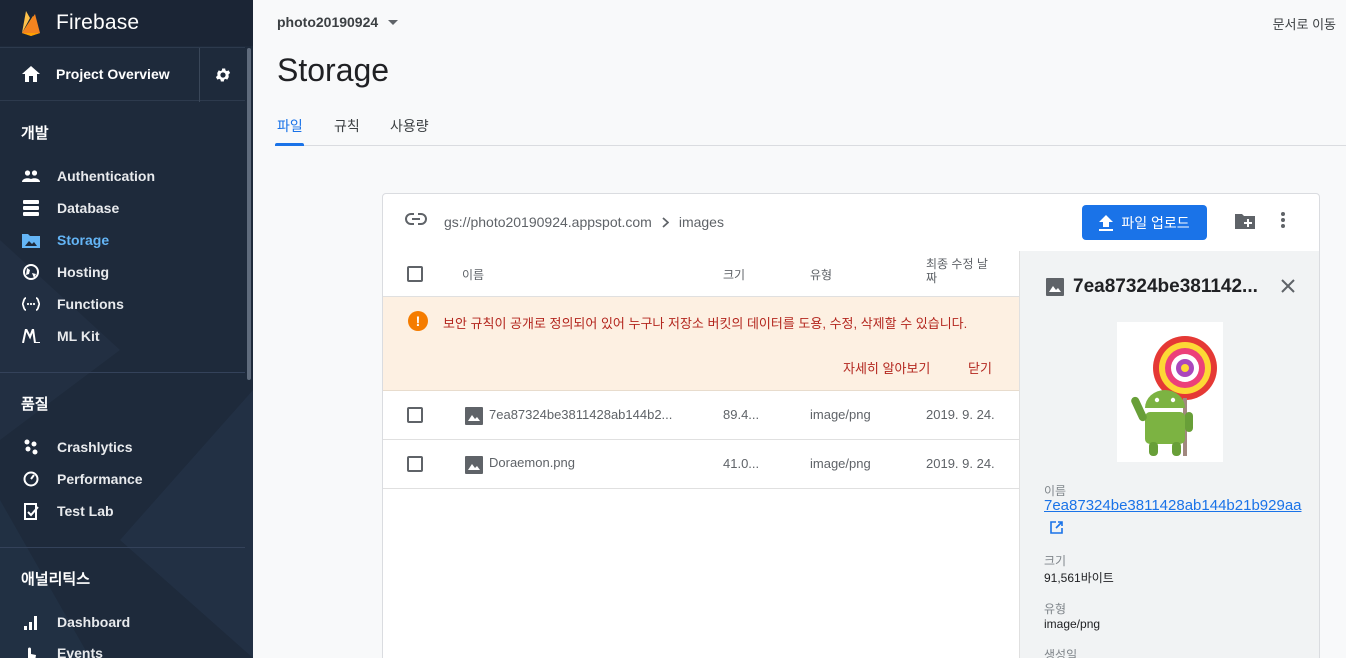  I want to click on home-icon, so click(31, 74).